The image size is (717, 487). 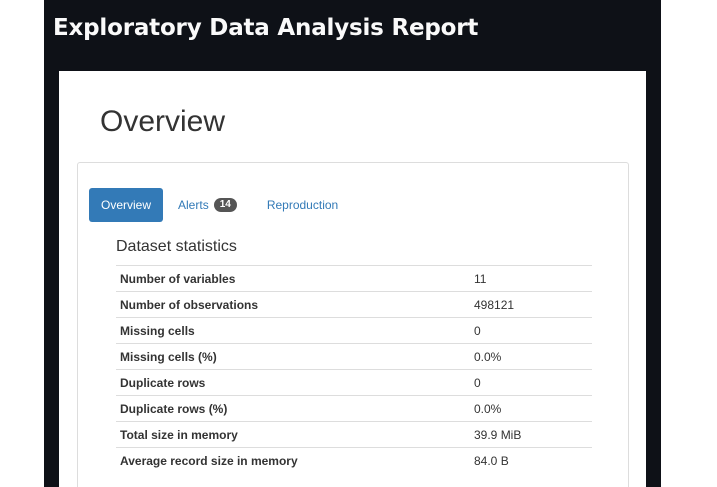 I want to click on table-row: Number of observations 498121, so click(x=354, y=304).